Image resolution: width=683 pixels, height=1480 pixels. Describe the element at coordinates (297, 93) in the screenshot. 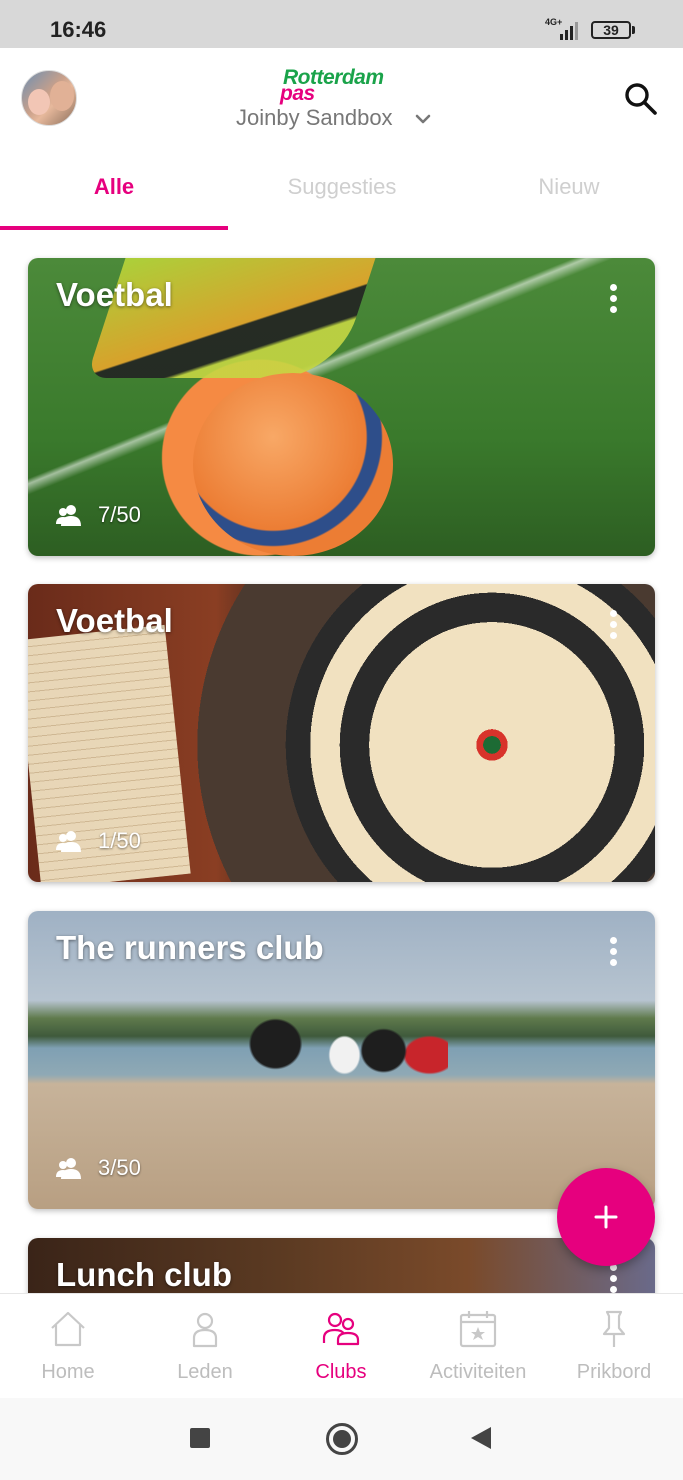

I see `logo-text-pas: pas` at that location.